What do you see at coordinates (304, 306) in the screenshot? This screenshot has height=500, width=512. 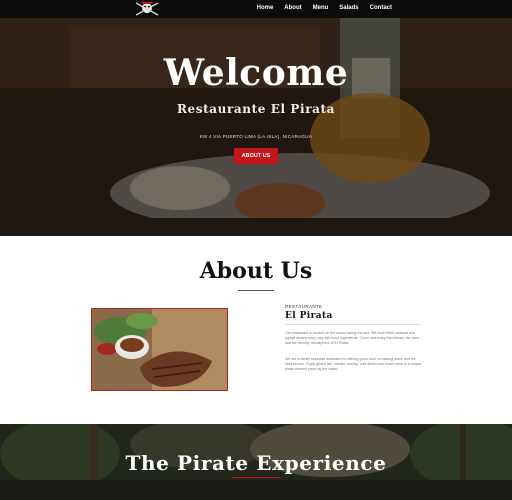 I see `about-kicker: RESTAURANTE` at bounding box center [304, 306].